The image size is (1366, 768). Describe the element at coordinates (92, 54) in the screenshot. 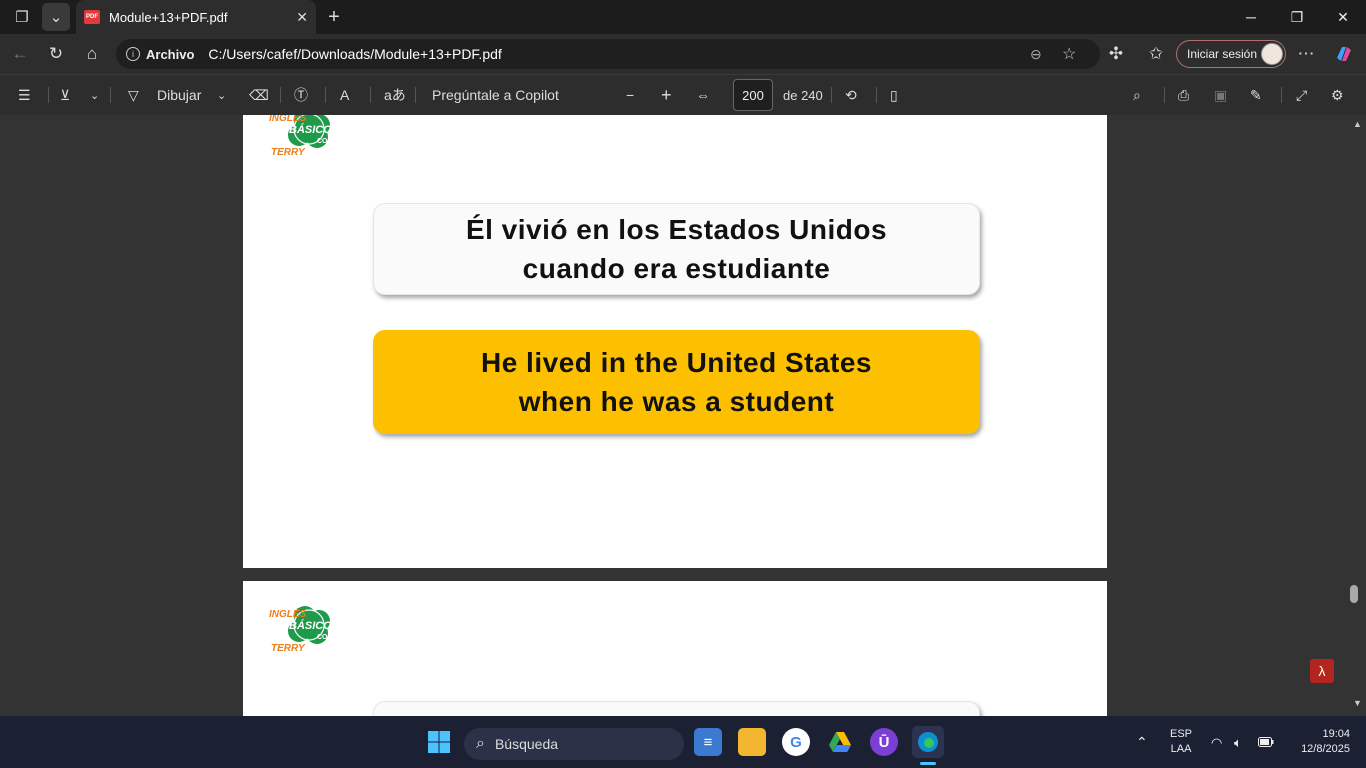

I see `home-icon: ⌂` at that location.